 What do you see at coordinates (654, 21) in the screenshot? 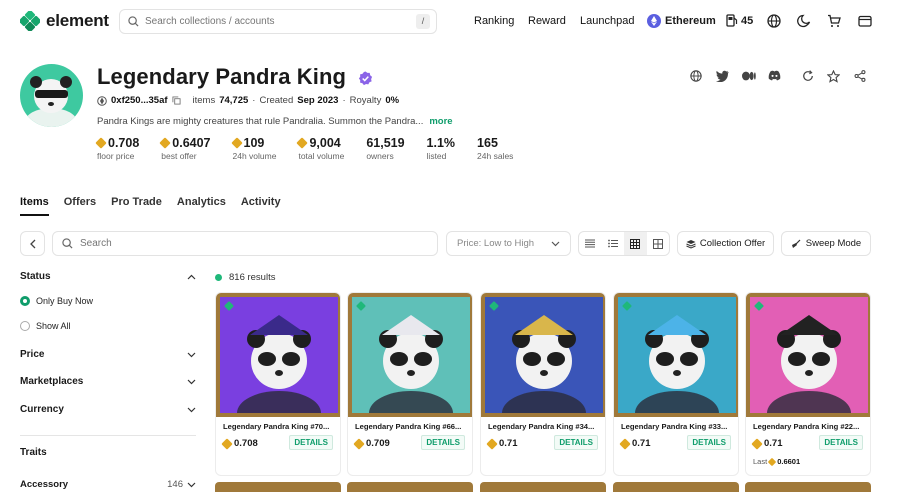
I see `ethereum-icon` at bounding box center [654, 21].